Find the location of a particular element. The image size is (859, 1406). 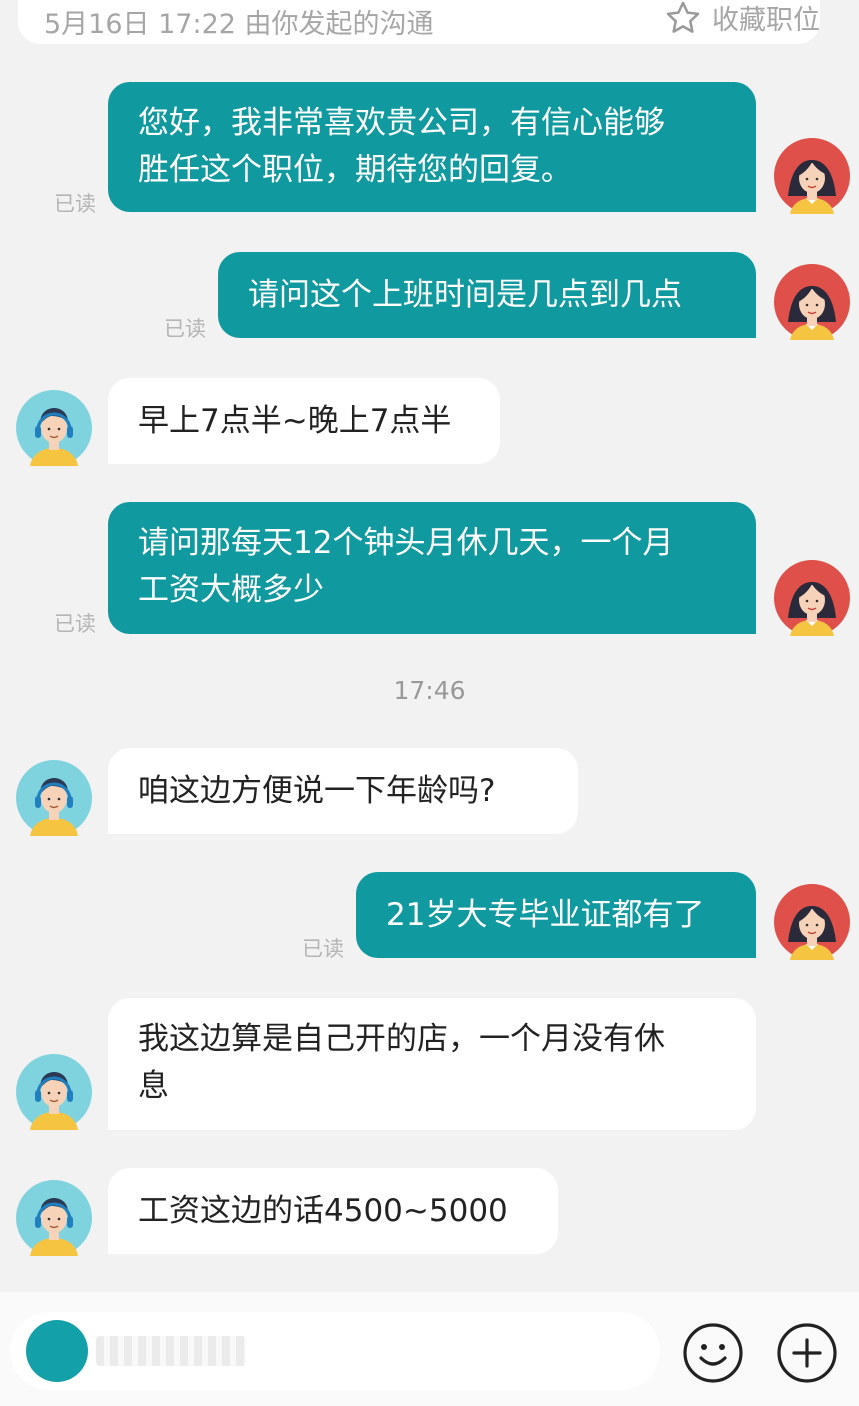

time-divider: 17:46 is located at coordinates (429, 690).